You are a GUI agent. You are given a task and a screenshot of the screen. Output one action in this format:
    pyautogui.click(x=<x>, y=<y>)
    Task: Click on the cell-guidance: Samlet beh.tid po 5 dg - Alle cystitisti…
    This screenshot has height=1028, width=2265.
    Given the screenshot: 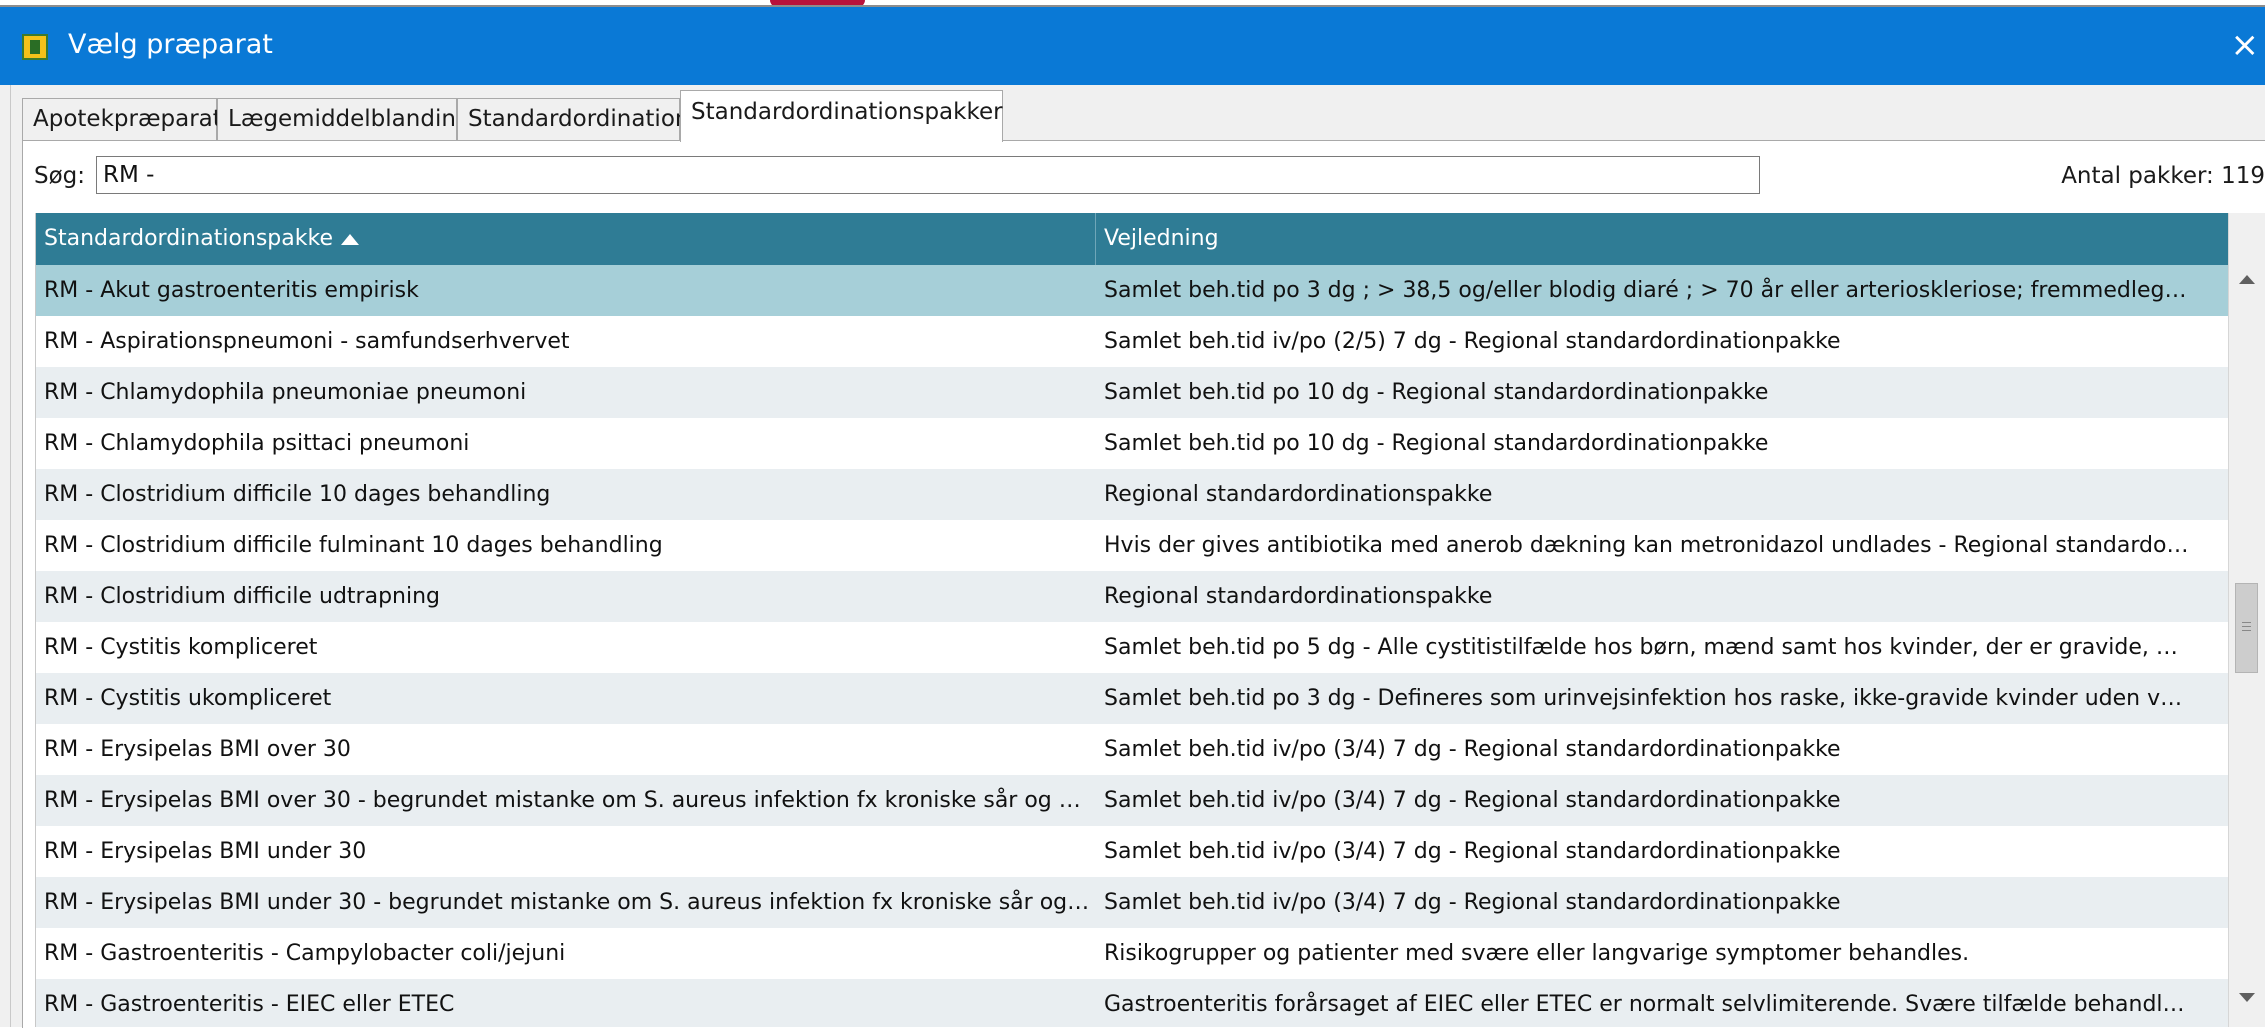 What is the action you would take?
    pyautogui.click(x=1650, y=647)
    